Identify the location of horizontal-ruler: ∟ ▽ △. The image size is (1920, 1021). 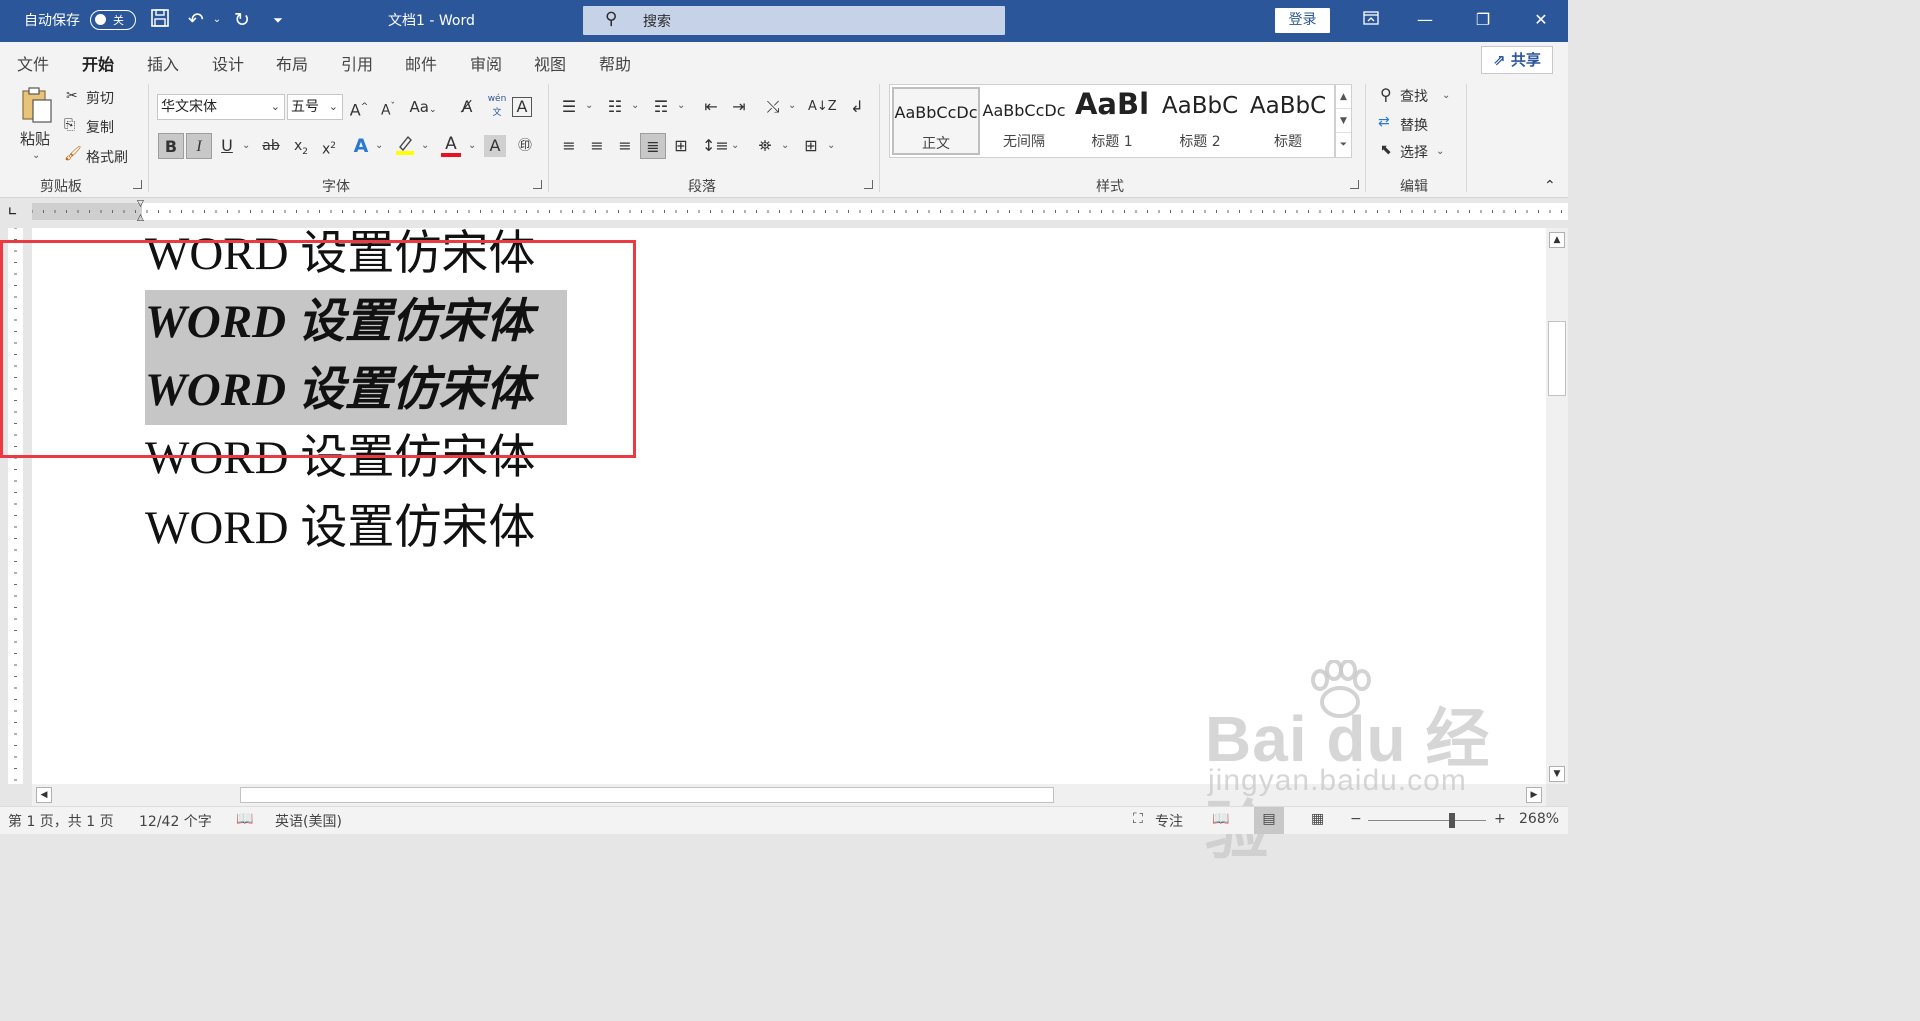
(784, 213).